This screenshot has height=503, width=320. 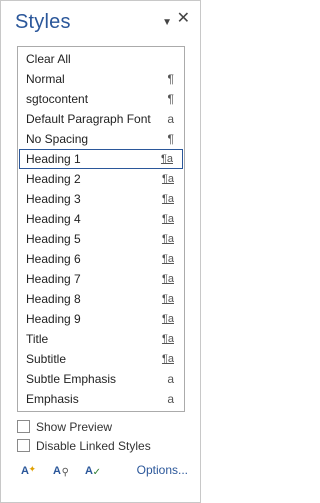 I want to click on style-item-default-paragraph-font: Default Paragraph Font a, so click(x=101, y=119).